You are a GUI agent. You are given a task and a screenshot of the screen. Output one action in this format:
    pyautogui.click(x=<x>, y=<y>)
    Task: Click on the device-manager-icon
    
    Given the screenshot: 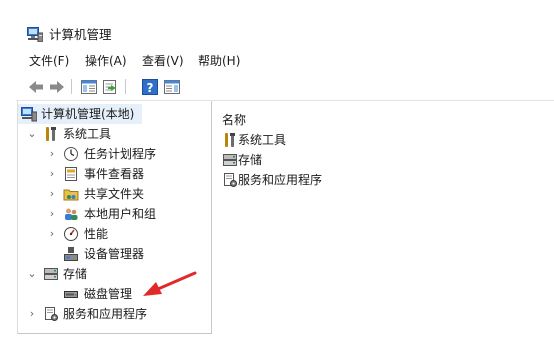 What is the action you would take?
    pyautogui.click(x=71, y=254)
    